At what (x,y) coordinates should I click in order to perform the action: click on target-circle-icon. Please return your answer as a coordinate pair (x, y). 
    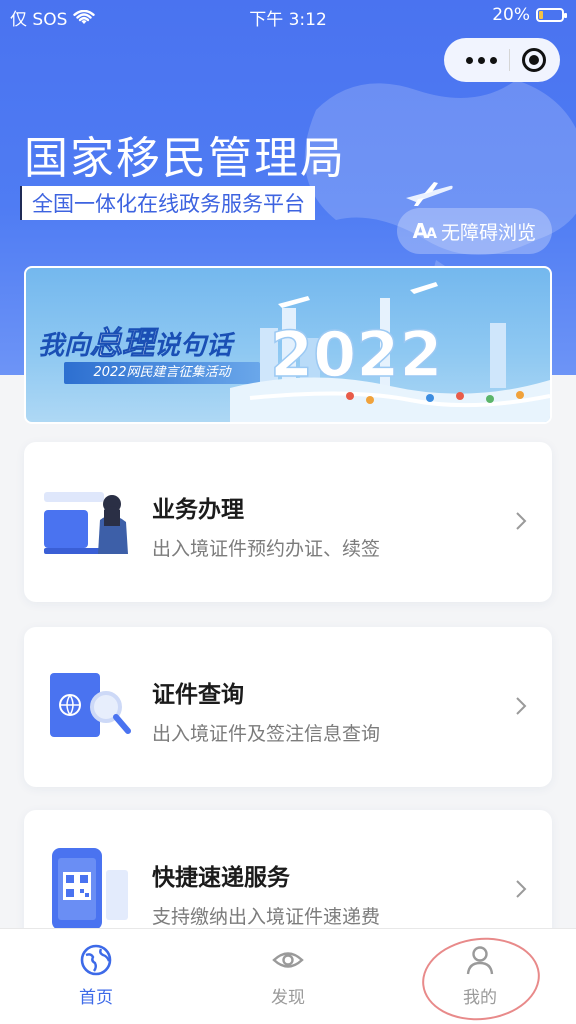
    Looking at the image, I should click on (534, 60).